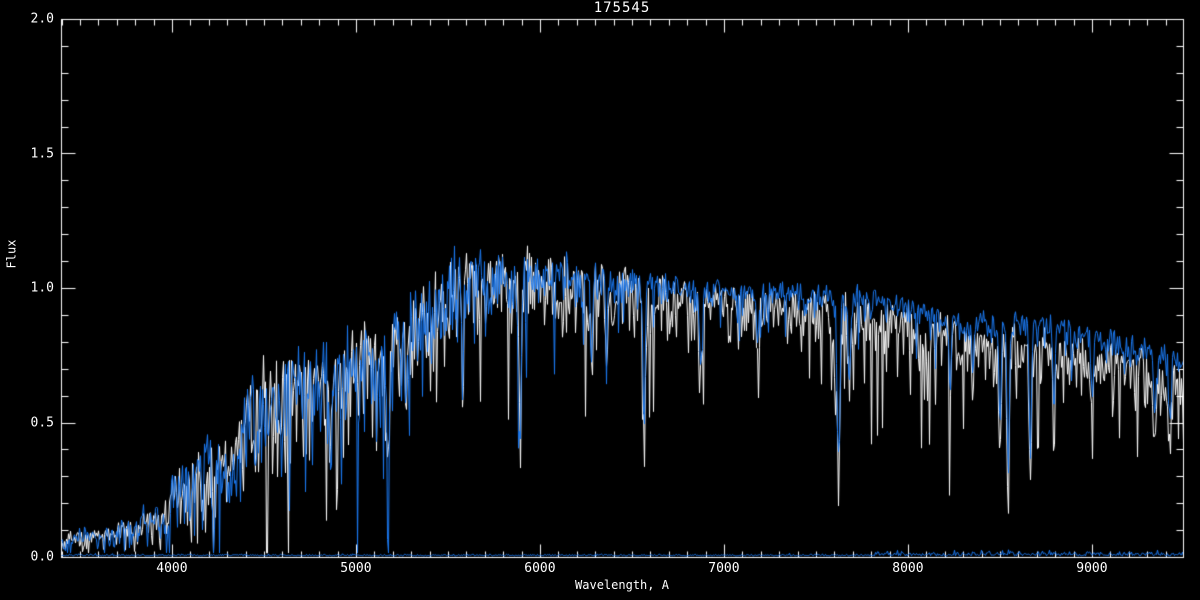  Describe the element at coordinates (724, 568) in the screenshot. I see `x-tick-label: 7000` at that location.